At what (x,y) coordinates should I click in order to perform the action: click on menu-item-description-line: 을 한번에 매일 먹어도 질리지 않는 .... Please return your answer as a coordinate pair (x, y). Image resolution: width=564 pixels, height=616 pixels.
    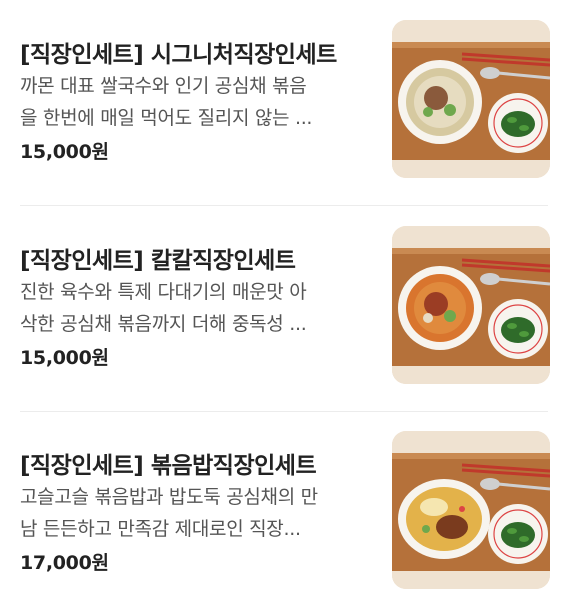
    Looking at the image, I should click on (166, 118).